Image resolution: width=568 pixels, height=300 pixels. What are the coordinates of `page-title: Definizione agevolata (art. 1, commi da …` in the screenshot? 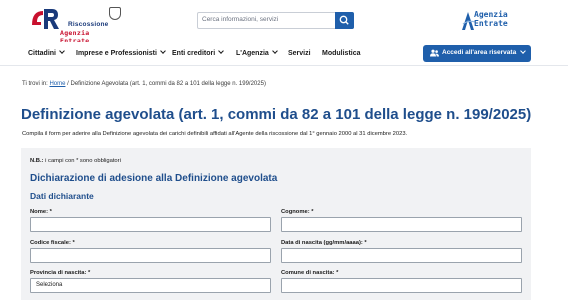 It's located at (276, 114).